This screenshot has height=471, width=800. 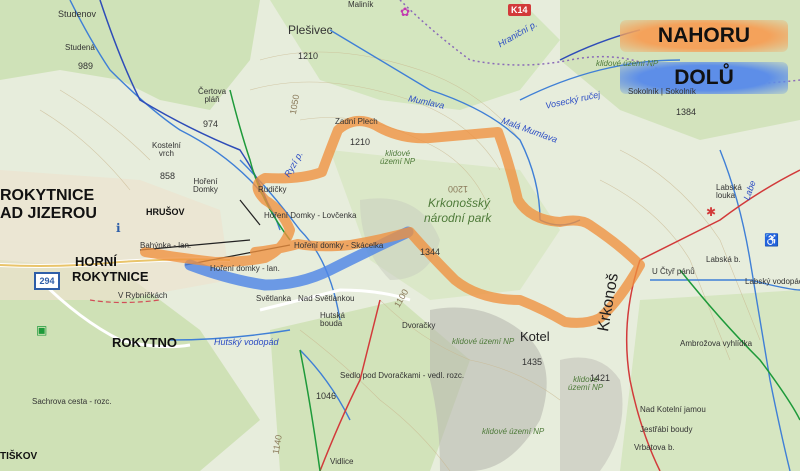 What do you see at coordinates (47, 281) in the screenshot?
I see `road-badge-294: 294` at bounding box center [47, 281].